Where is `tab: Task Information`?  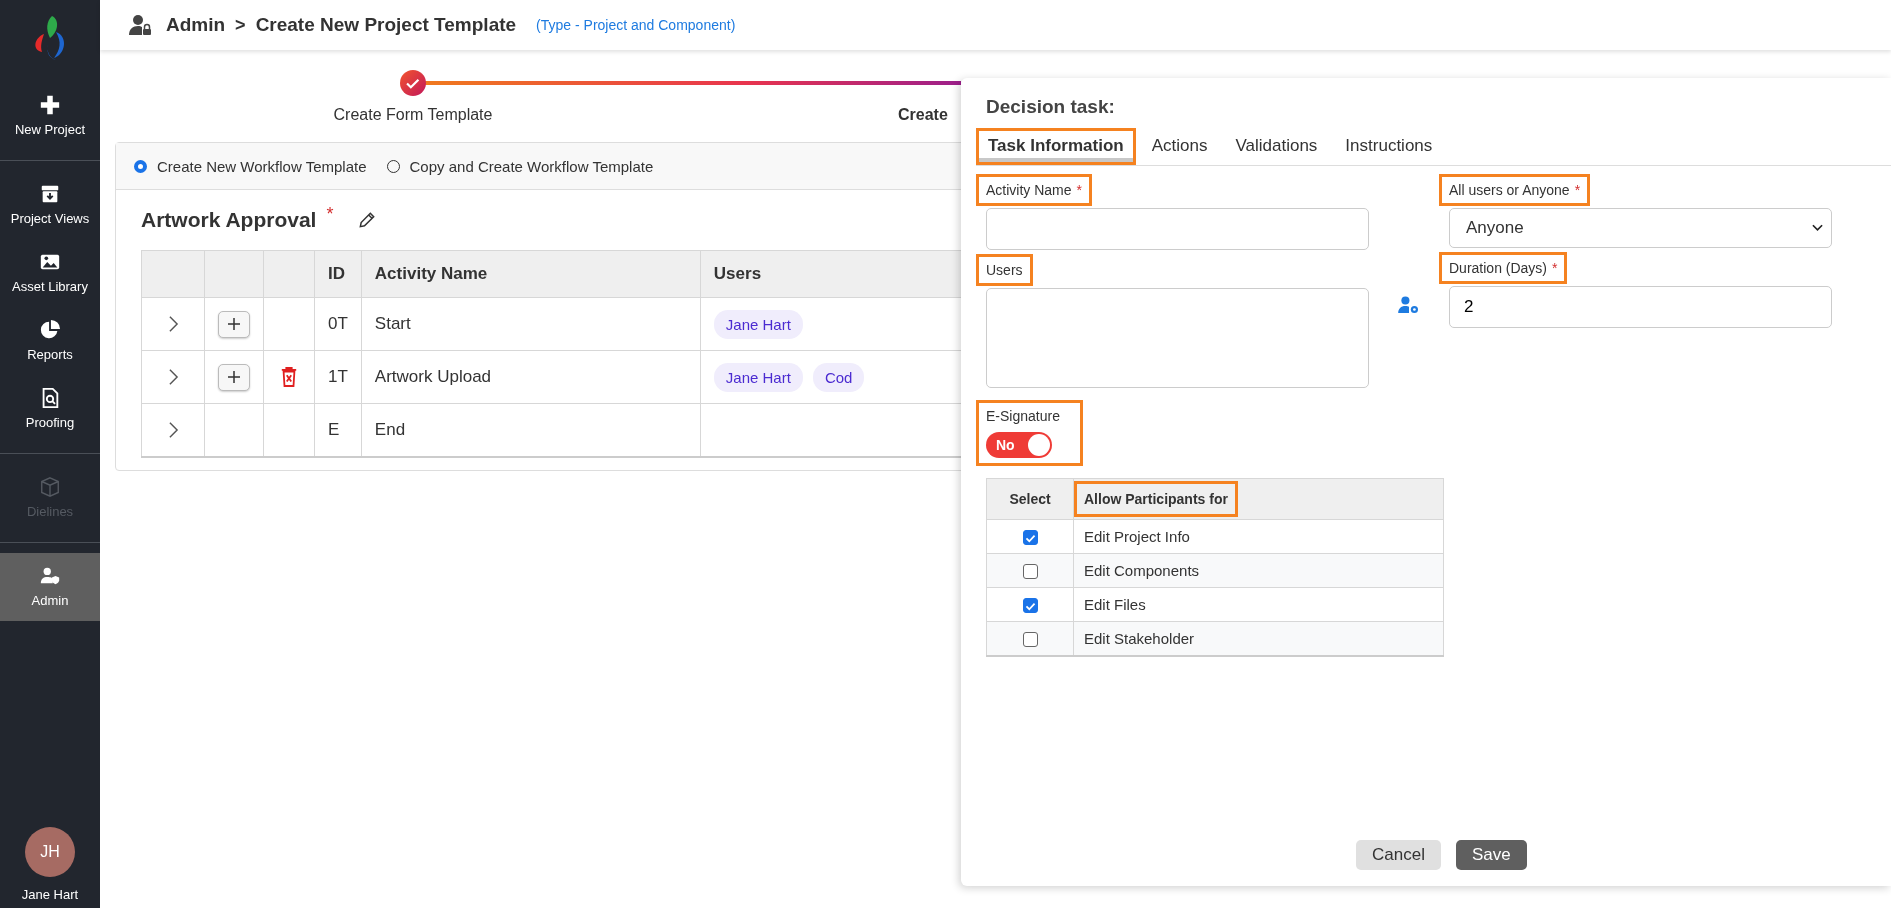 tab: Task Information is located at coordinates (1056, 146).